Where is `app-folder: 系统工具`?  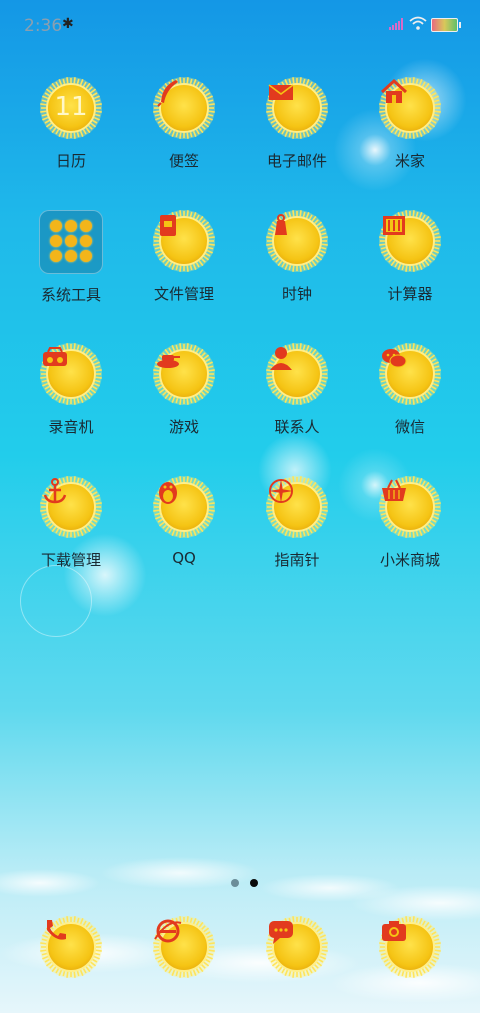
app-folder: 系统工具 is located at coordinates (71, 257).